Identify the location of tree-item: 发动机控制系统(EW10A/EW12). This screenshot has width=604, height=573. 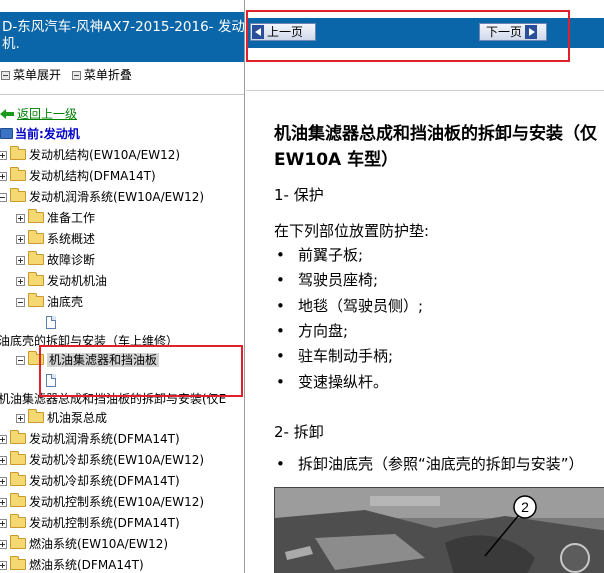
(102, 502).